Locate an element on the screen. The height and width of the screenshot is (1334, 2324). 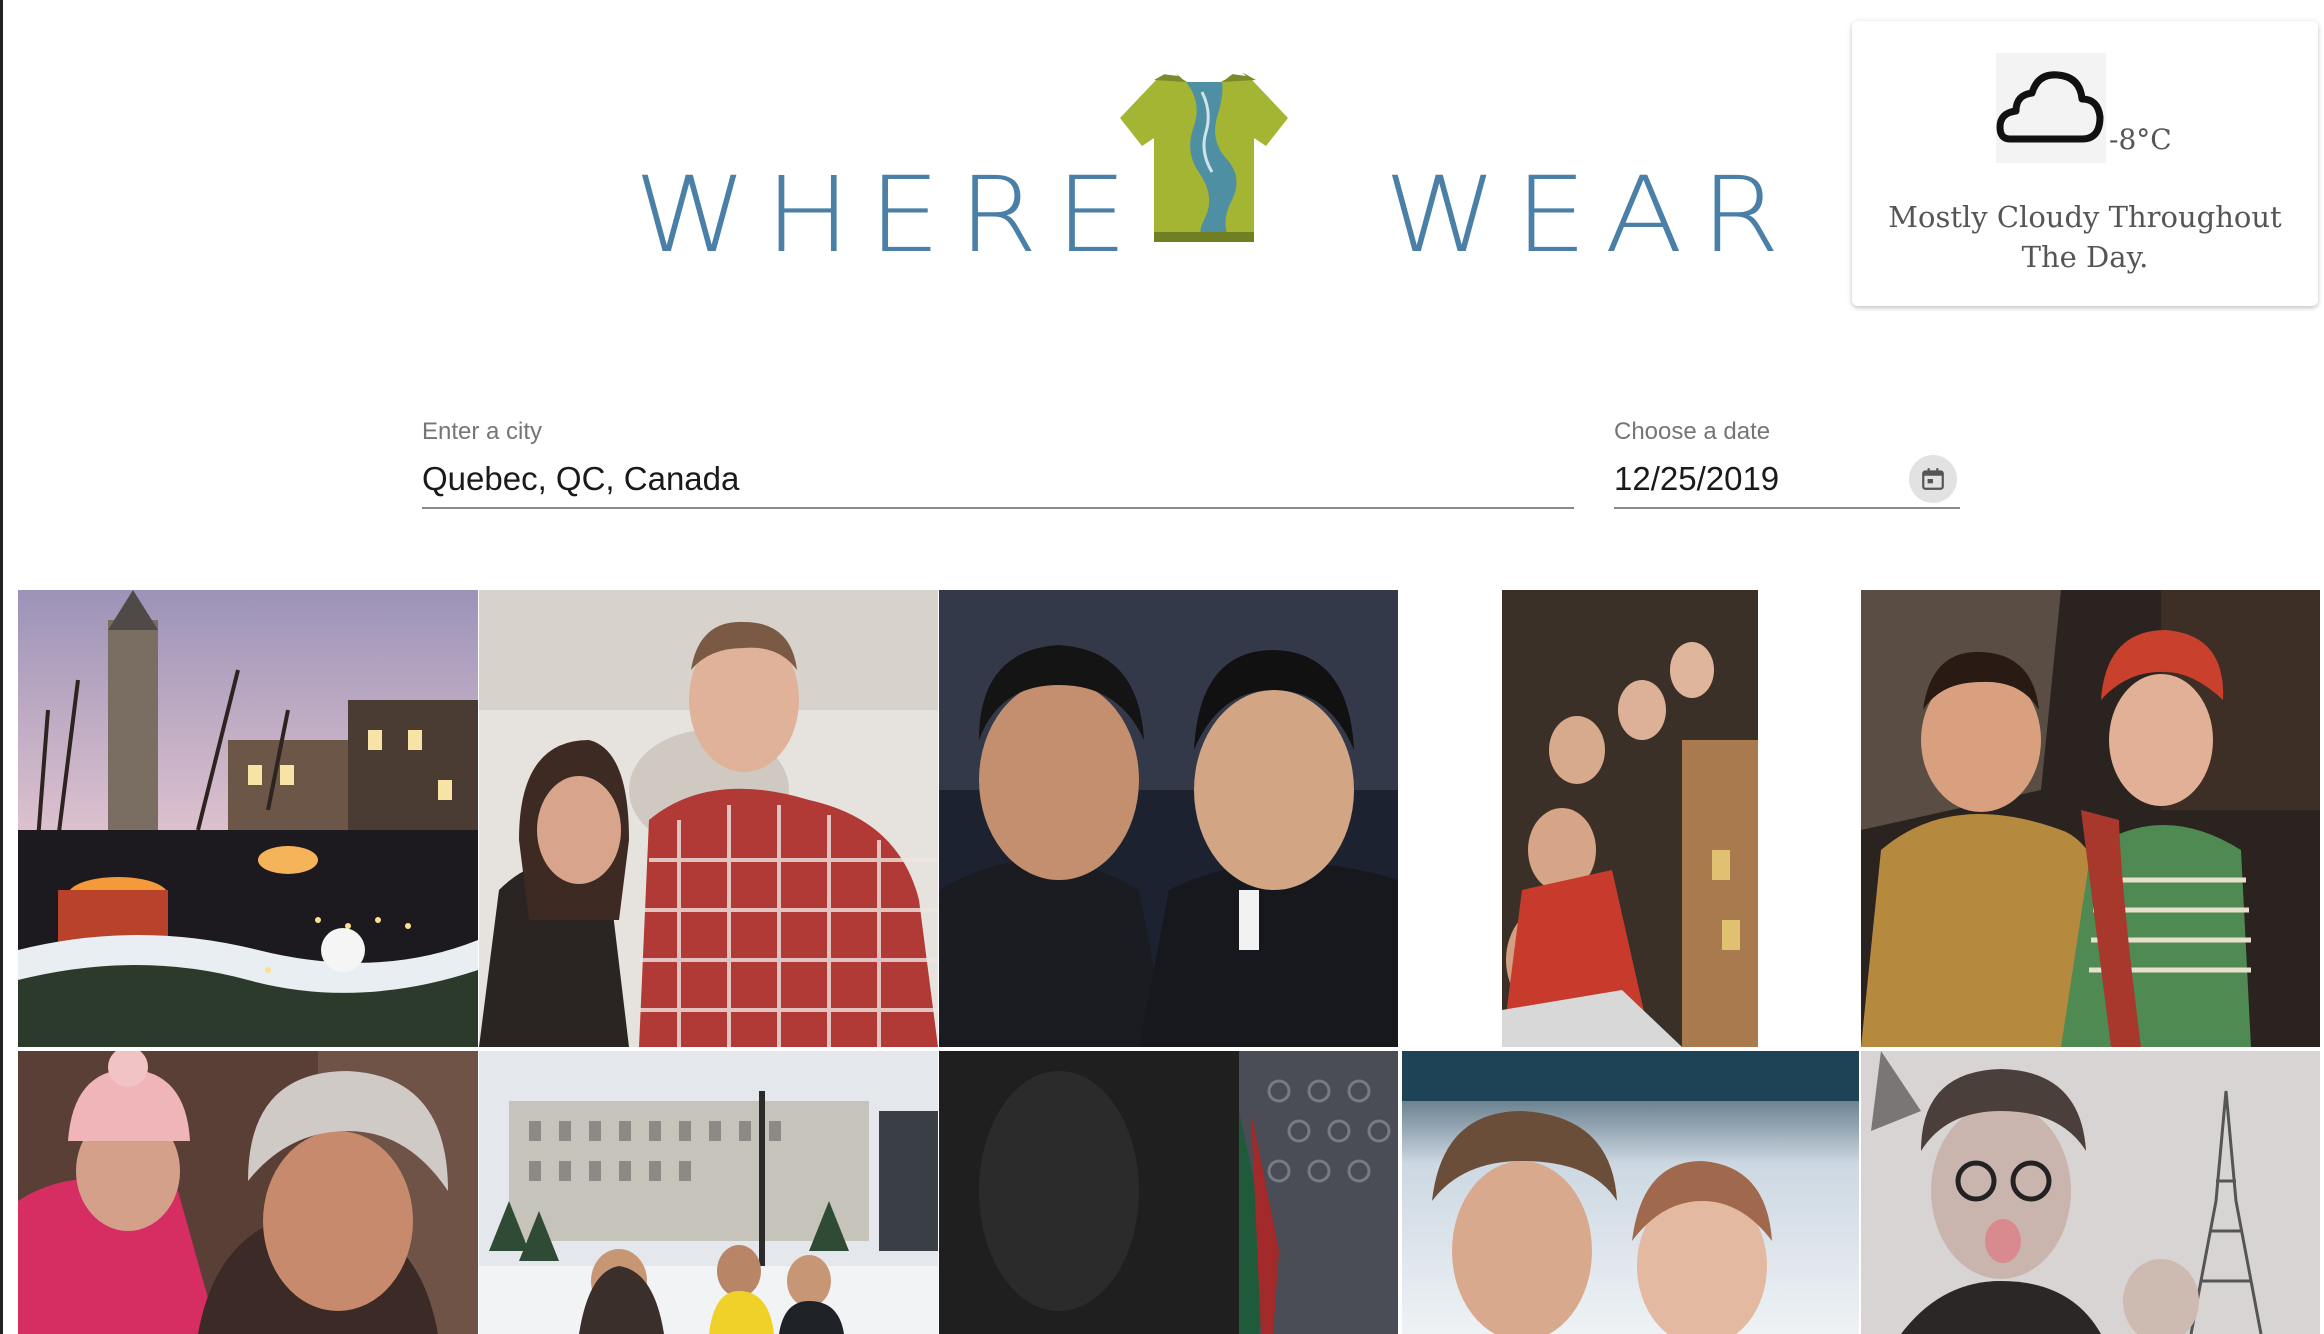
photo-bar-group-selfie is located at coordinates (1630, 818).